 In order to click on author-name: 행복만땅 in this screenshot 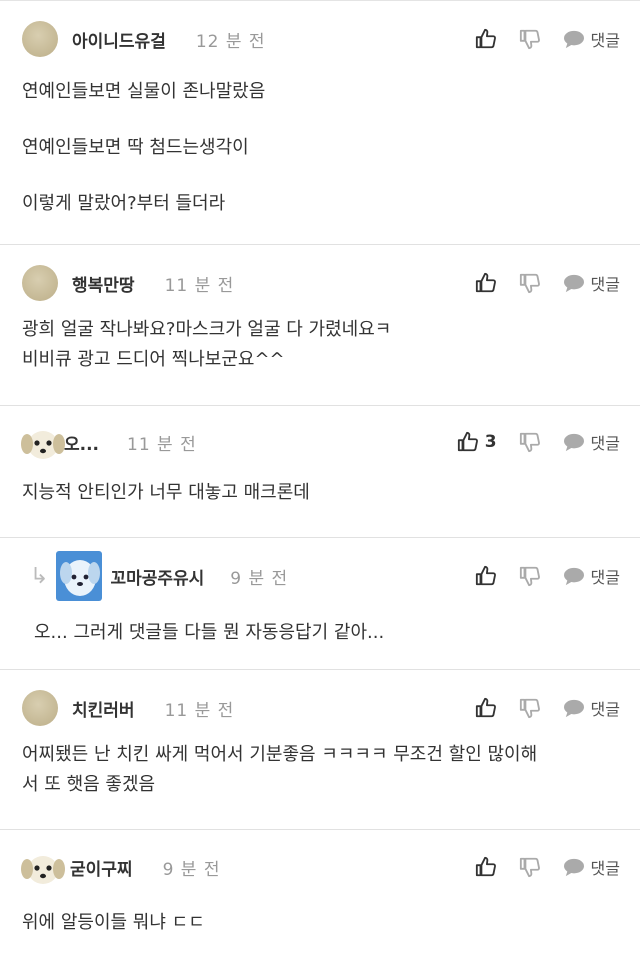, I will do `click(103, 283)`.